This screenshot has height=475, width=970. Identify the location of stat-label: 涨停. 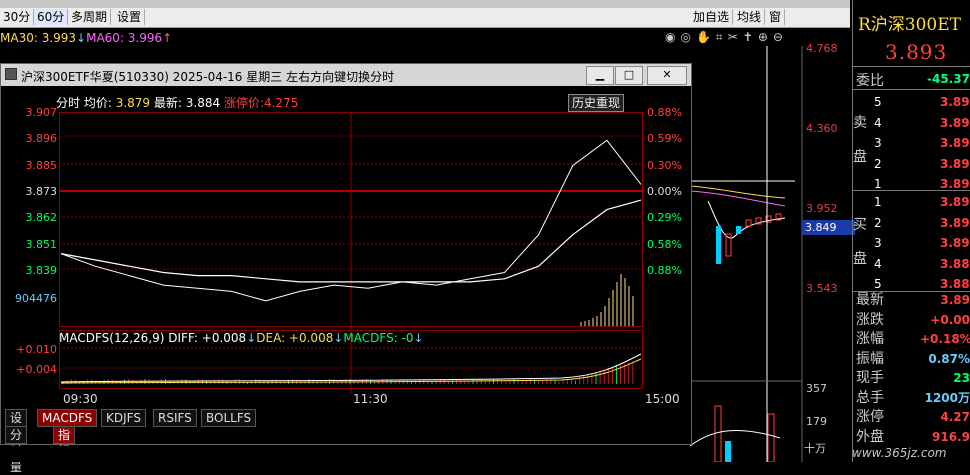
(870, 417).